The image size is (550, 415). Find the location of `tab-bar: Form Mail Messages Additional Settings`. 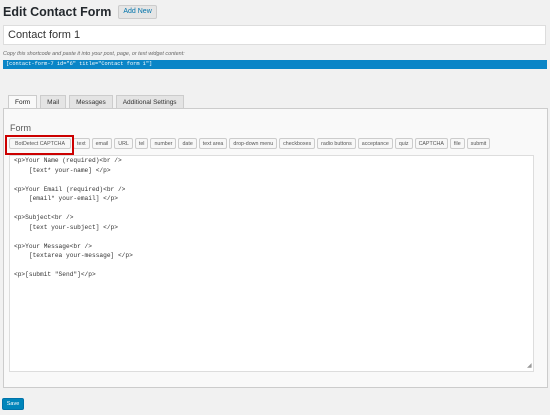

tab-bar: Form Mail Messages Additional Settings is located at coordinates (96, 102).